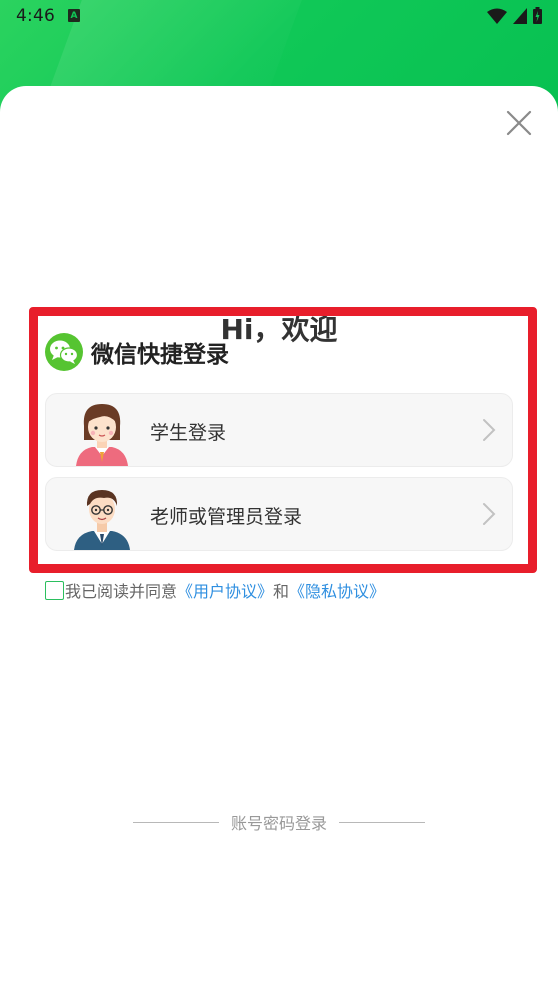 The image size is (558, 993). What do you see at coordinates (74, 15) in the screenshot?
I see `notification-icon: A` at bounding box center [74, 15].